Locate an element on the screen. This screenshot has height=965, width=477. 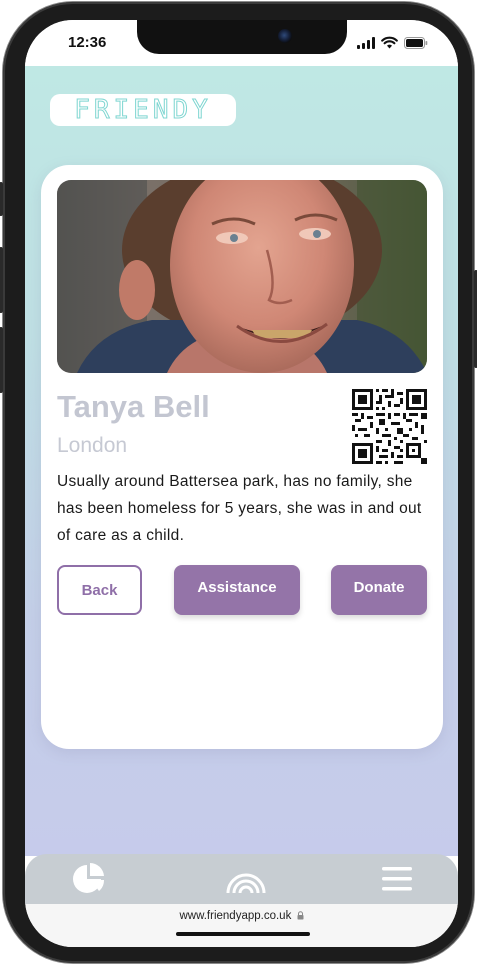
camera-icon is located at coordinates (285, 36).